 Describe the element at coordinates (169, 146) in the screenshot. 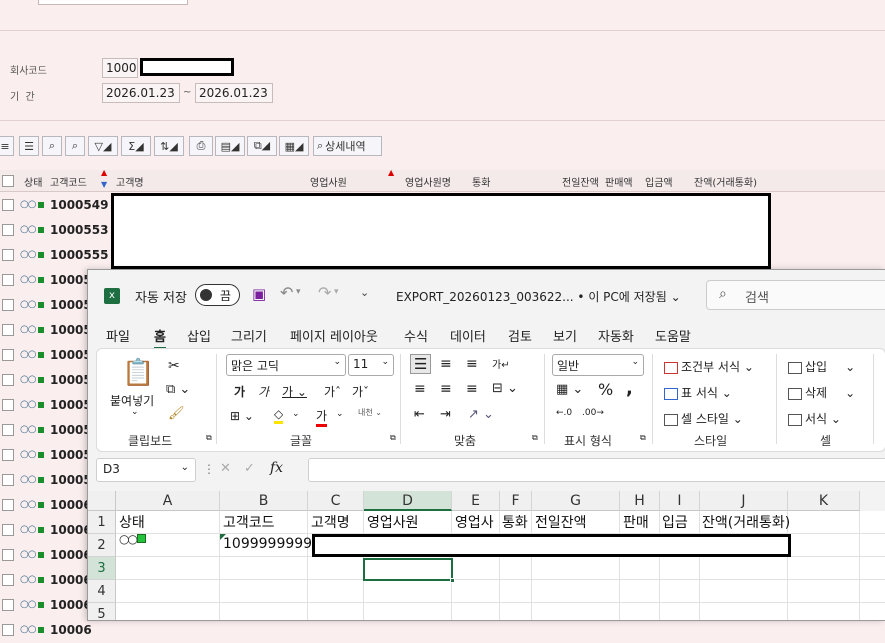

I see `sort-icon: ⇅◢` at that location.